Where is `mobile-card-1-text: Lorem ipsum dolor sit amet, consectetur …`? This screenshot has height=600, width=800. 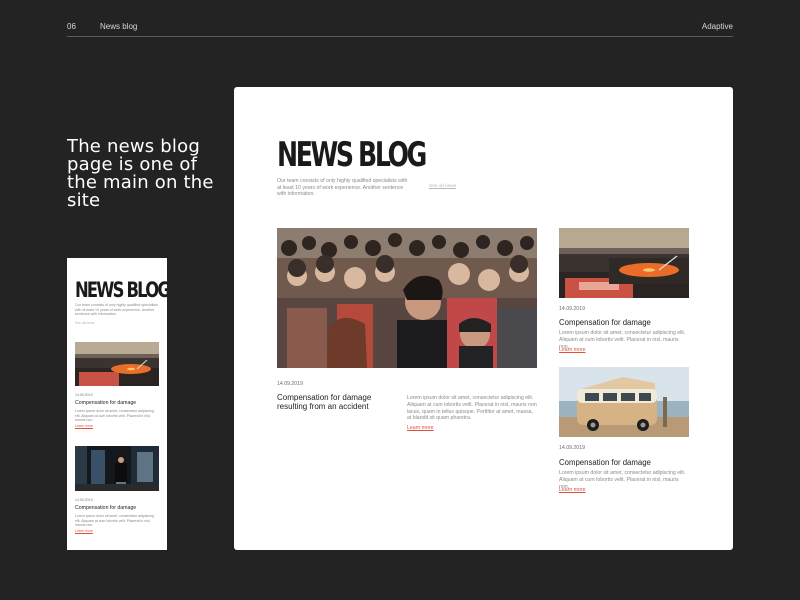
mobile-card-1-text: Lorem ipsum dolor sit amet, consectetur … is located at coordinates (114, 415).